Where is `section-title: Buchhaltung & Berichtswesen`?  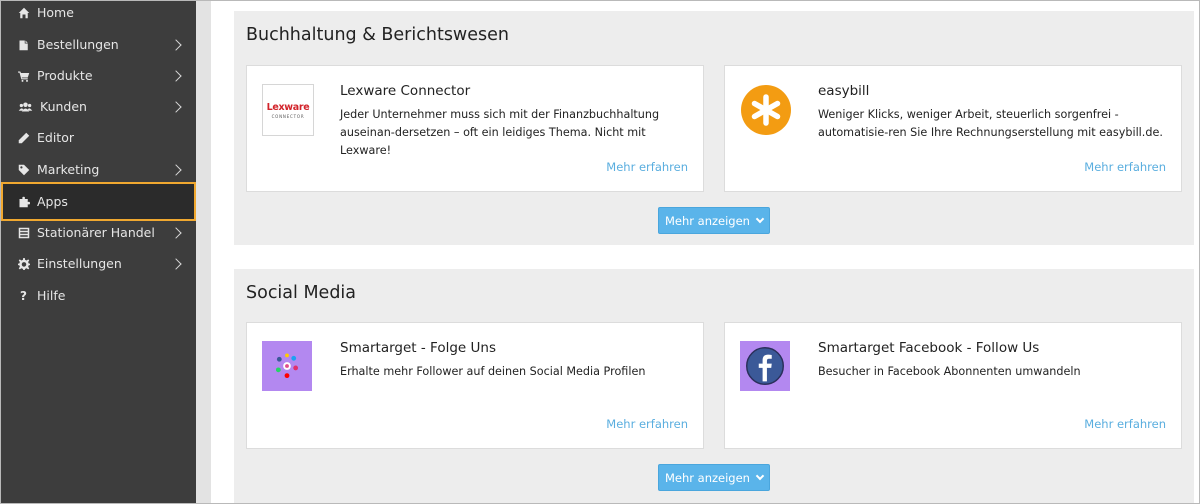
section-title: Buchhaltung & Berichtswesen is located at coordinates (377, 35).